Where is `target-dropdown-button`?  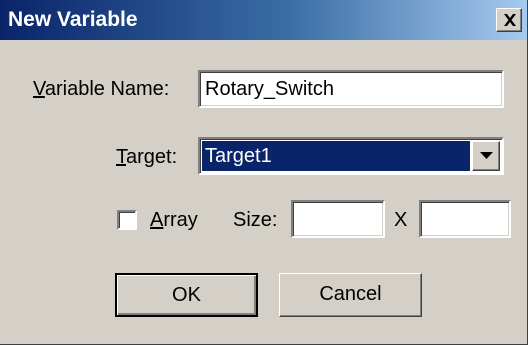
target-dropdown-button is located at coordinates (486, 156).